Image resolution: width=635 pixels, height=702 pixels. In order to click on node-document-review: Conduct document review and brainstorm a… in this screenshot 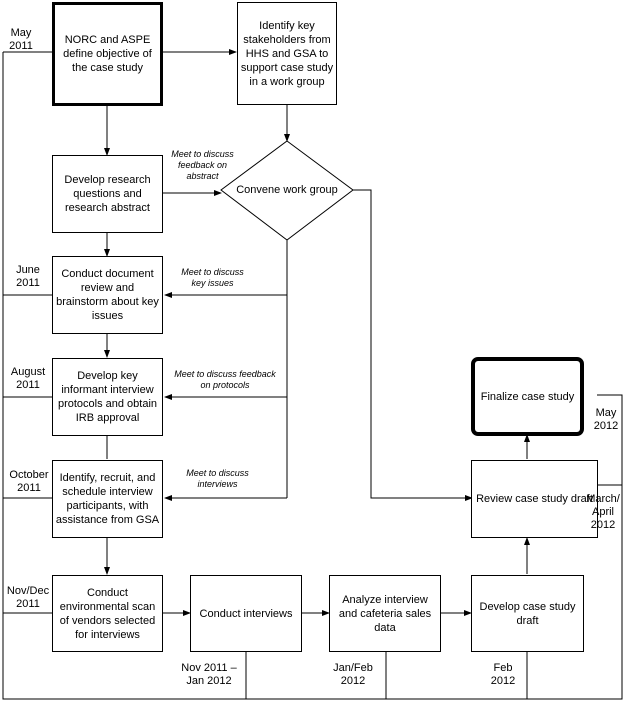, I will do `click(107, 295)`.